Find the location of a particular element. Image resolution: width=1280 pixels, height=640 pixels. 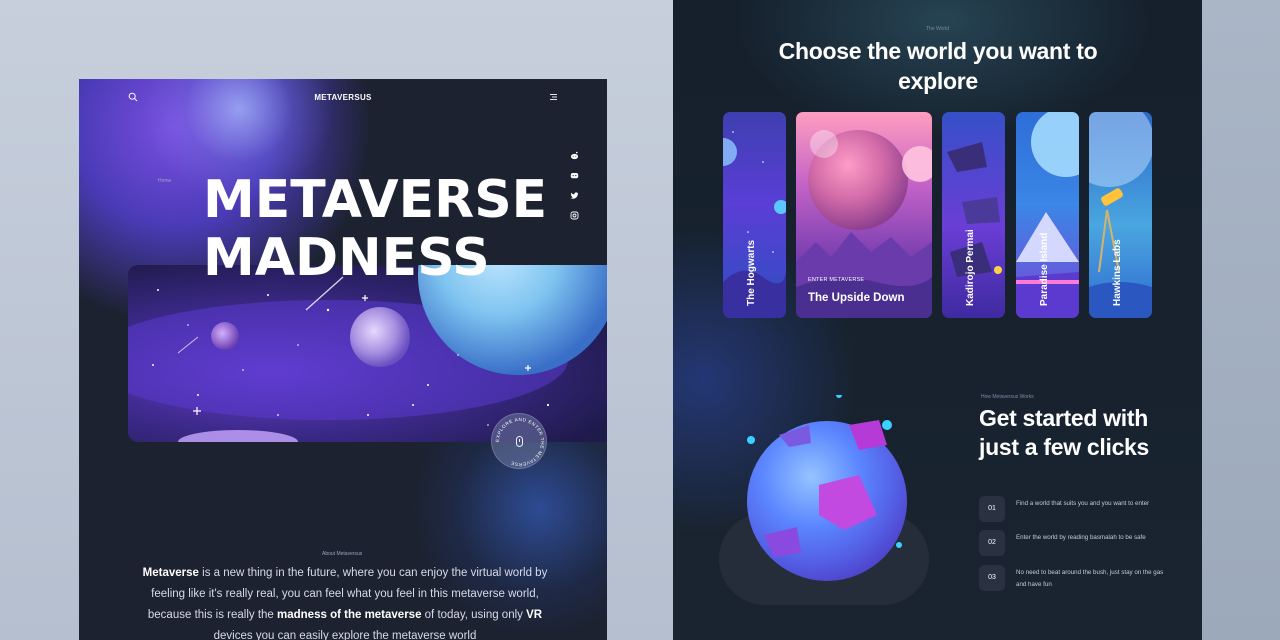

about-bold-vr: VR is located at coordinates (534, 615).